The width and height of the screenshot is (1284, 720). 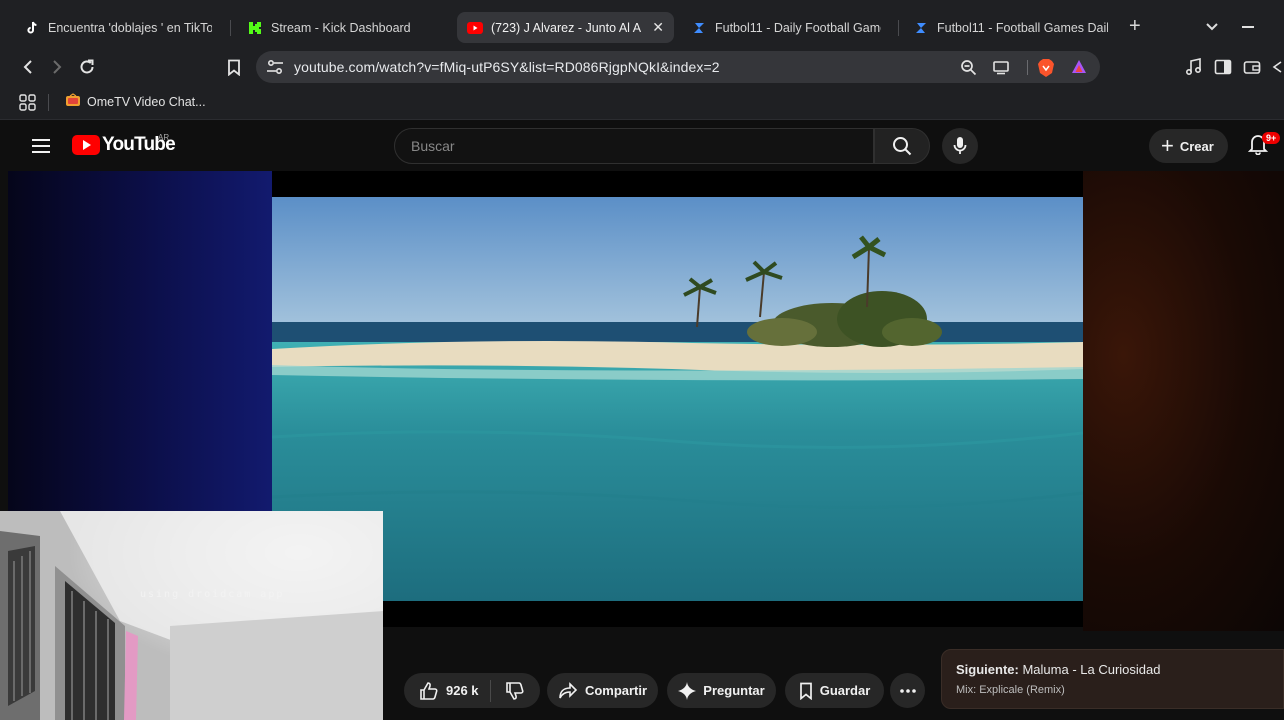 I want to click on voice-search-button, so click(x=960, y=146).